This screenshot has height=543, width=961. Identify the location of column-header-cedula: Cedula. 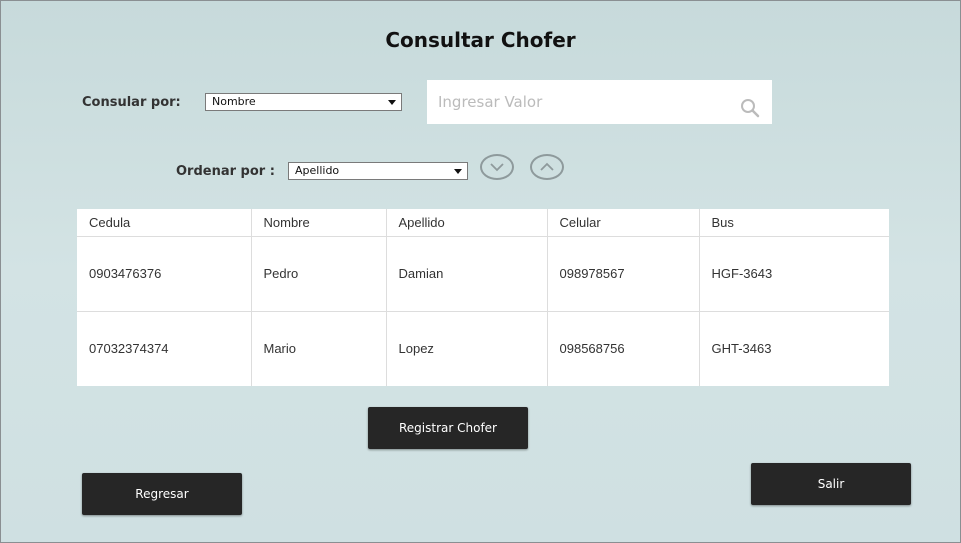
(164, 222).